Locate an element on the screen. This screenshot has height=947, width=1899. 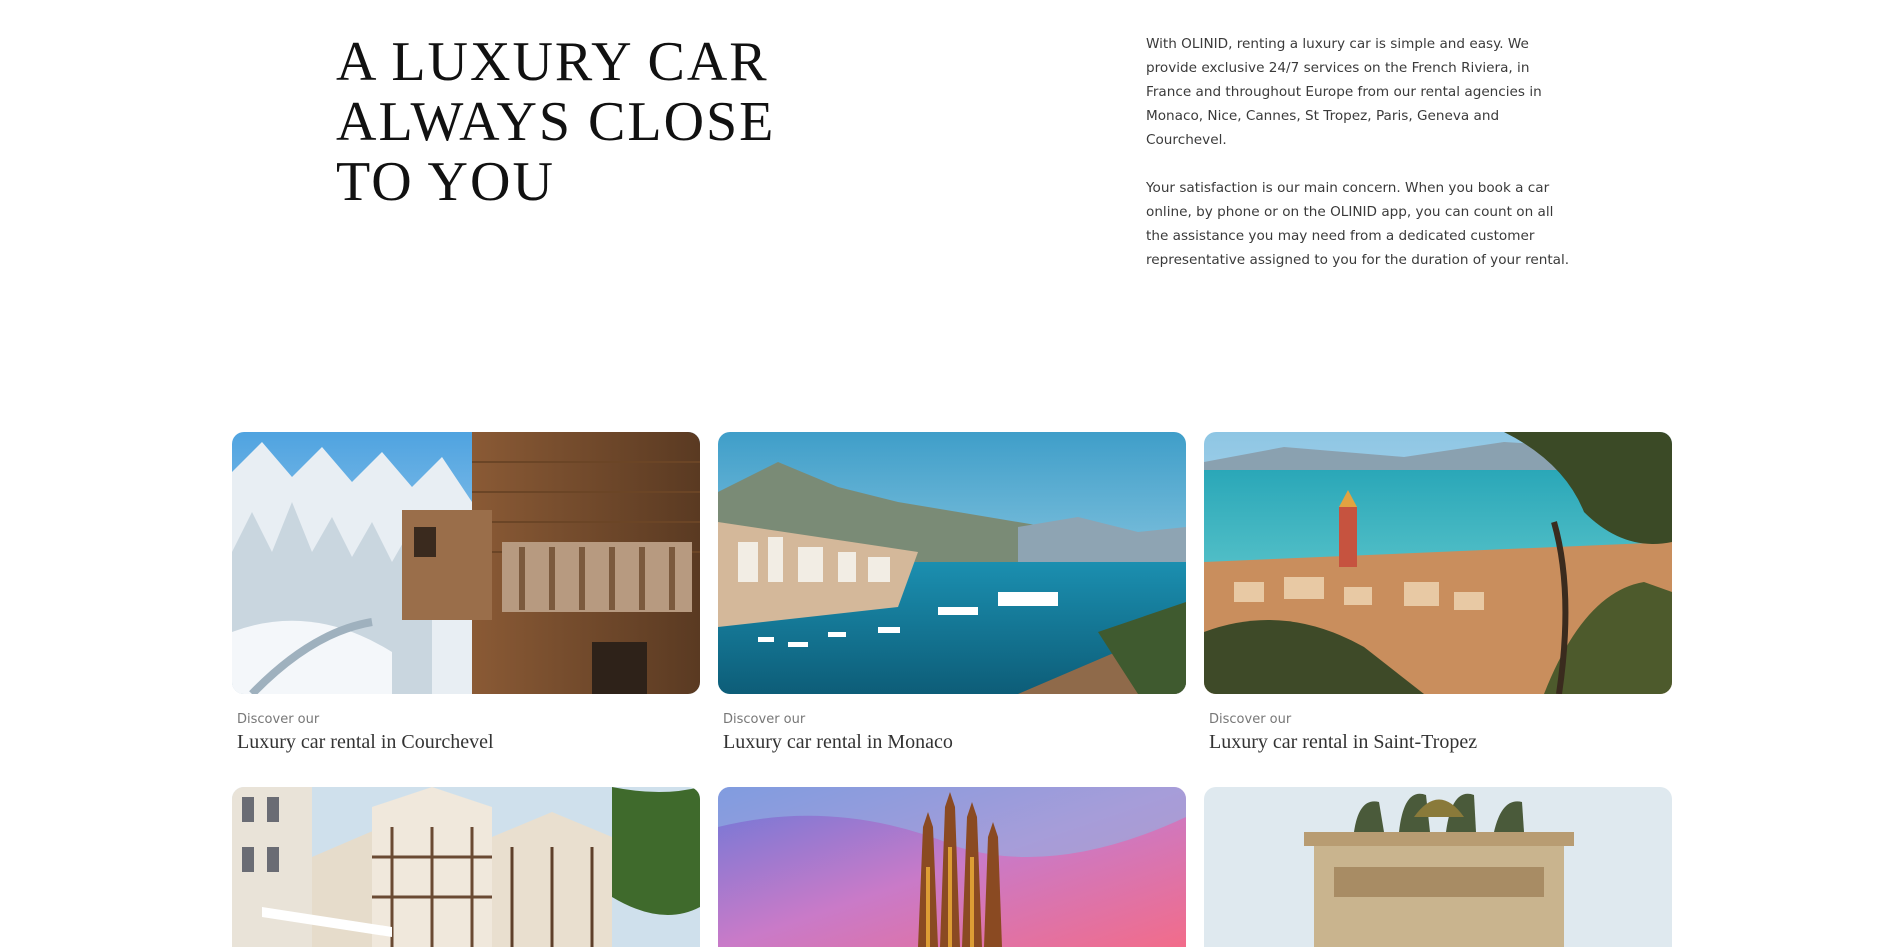
arch-quadriga-photo is located at coordinates (1438, 867).